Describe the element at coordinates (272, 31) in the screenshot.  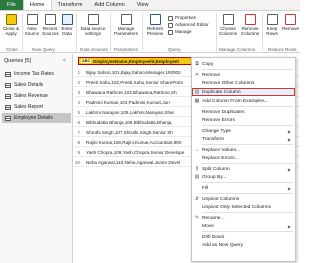
I see `keep-rows-label: Keep Rows` at that location.